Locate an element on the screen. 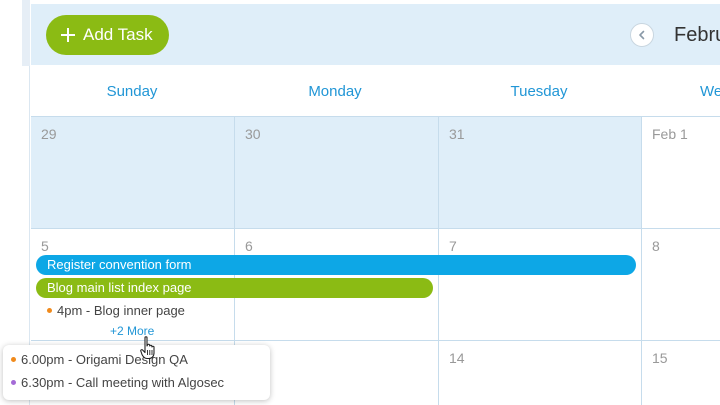  day-cell: 15 is located at coordinates (681, 373).